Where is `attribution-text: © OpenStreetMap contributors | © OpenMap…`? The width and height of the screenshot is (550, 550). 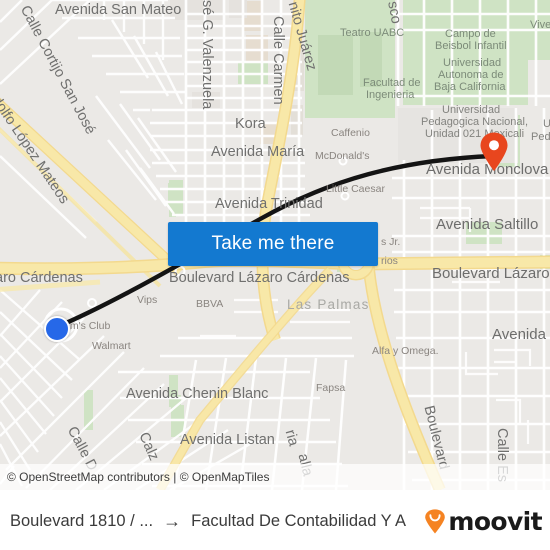
attribution-text: © OpenStreetMap contributors | © OpenMap… is located at coordinates (134, 477).